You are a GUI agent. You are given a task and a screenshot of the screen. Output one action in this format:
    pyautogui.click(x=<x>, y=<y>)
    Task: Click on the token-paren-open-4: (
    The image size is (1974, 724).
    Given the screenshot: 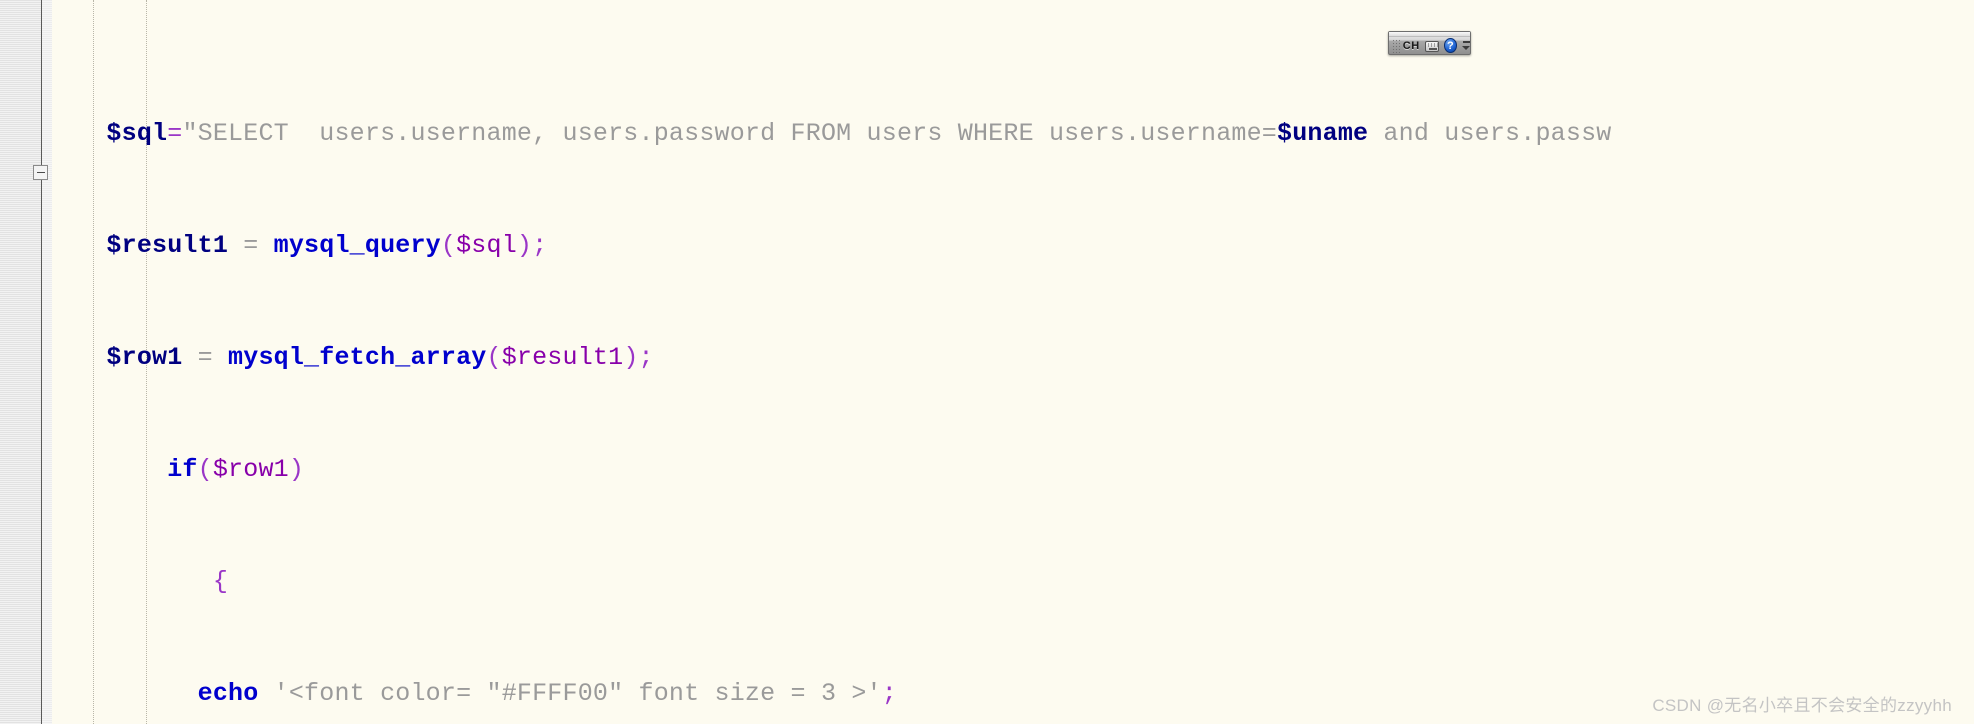 What is the action you would take?
    pyautogui.click(x=205, y=469)
    